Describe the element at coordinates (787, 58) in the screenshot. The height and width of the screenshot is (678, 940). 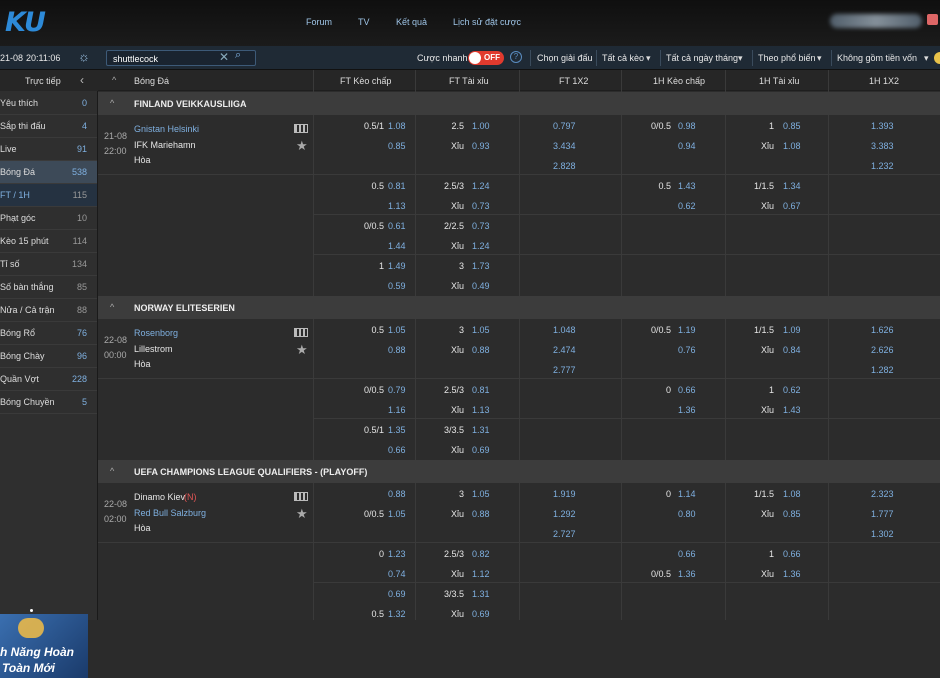
I see `sort-dropdown: Theo phổ biến` at that location.